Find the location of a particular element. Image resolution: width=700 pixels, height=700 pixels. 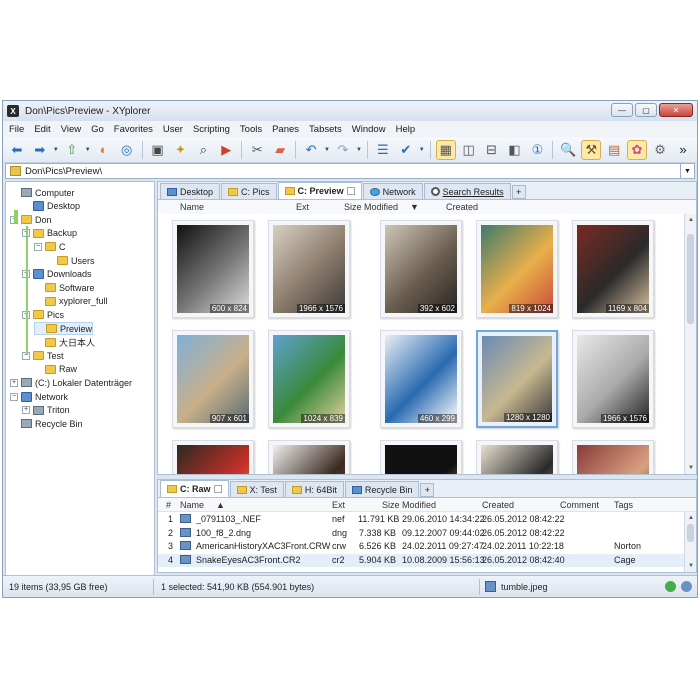

vertical-pane-icon: ◧ is located at coordinates (515, 150).